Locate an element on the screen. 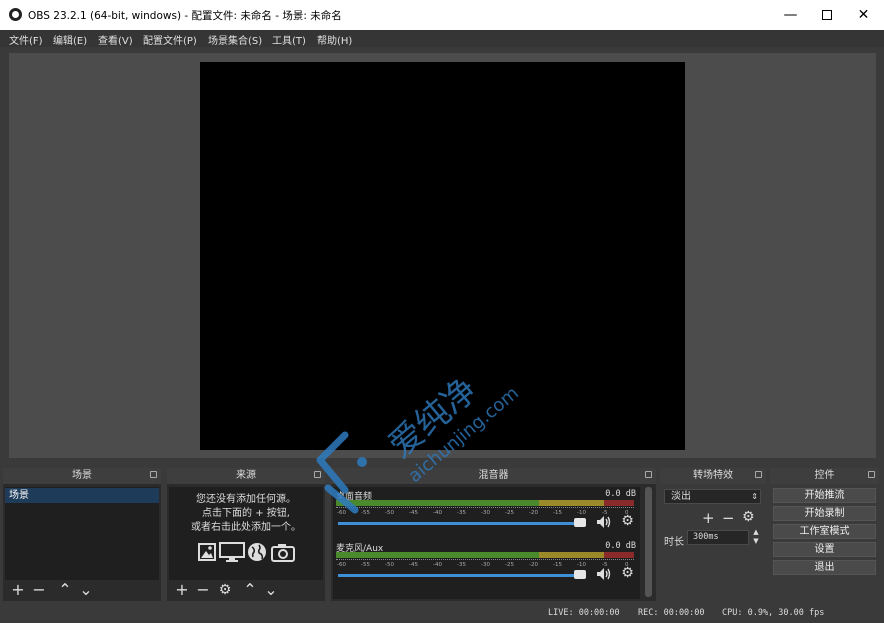  scenes-toolbar: + − ⌃ ⌄ is located at coordinates (82, 590).